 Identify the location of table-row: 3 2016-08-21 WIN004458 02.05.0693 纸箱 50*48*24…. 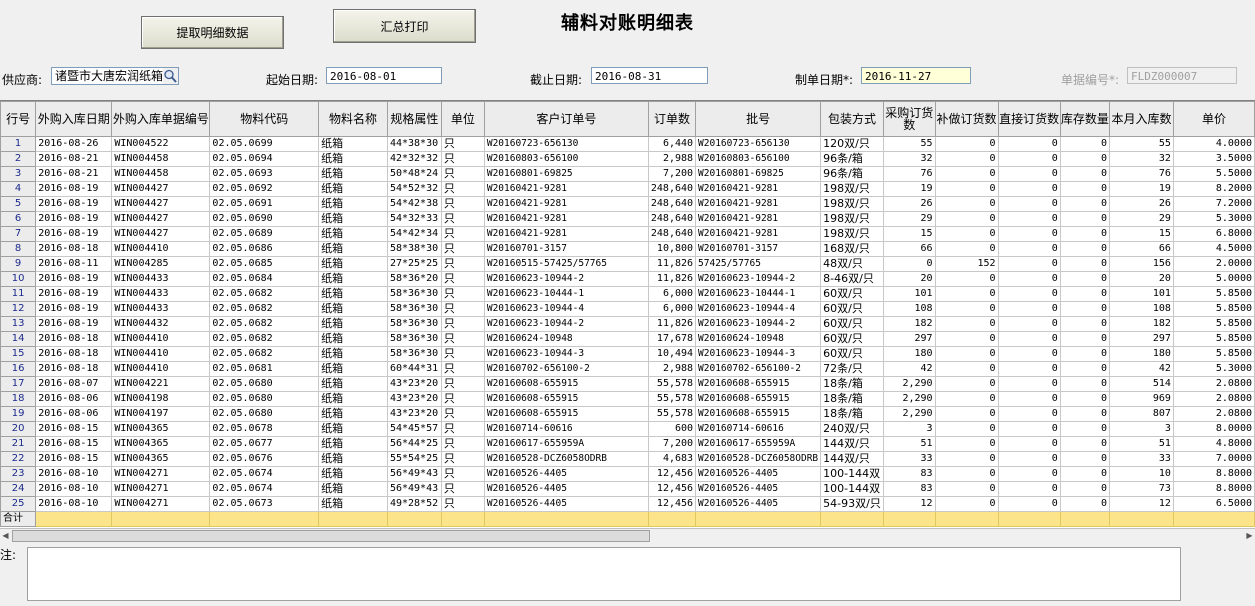
(627, 174).